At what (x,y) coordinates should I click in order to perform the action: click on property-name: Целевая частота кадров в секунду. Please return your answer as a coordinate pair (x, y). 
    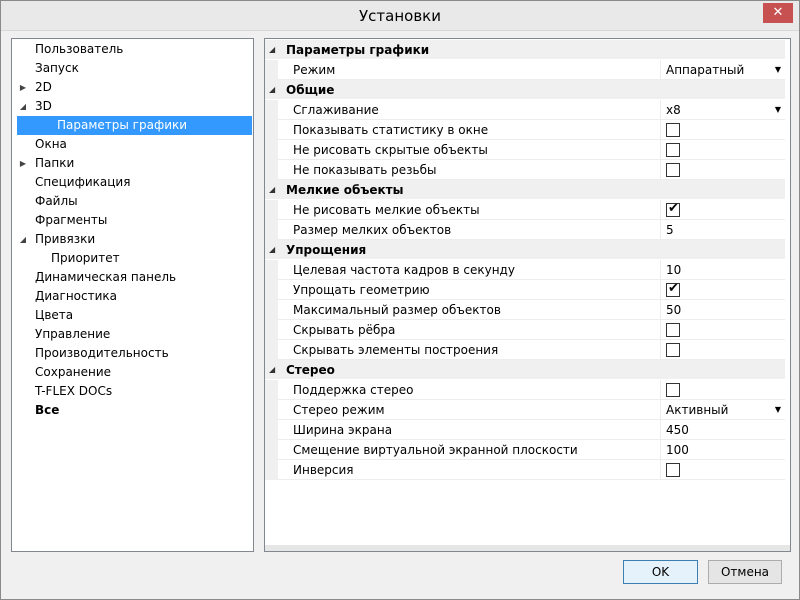
    Looking at the image, I should click on (469, 270).